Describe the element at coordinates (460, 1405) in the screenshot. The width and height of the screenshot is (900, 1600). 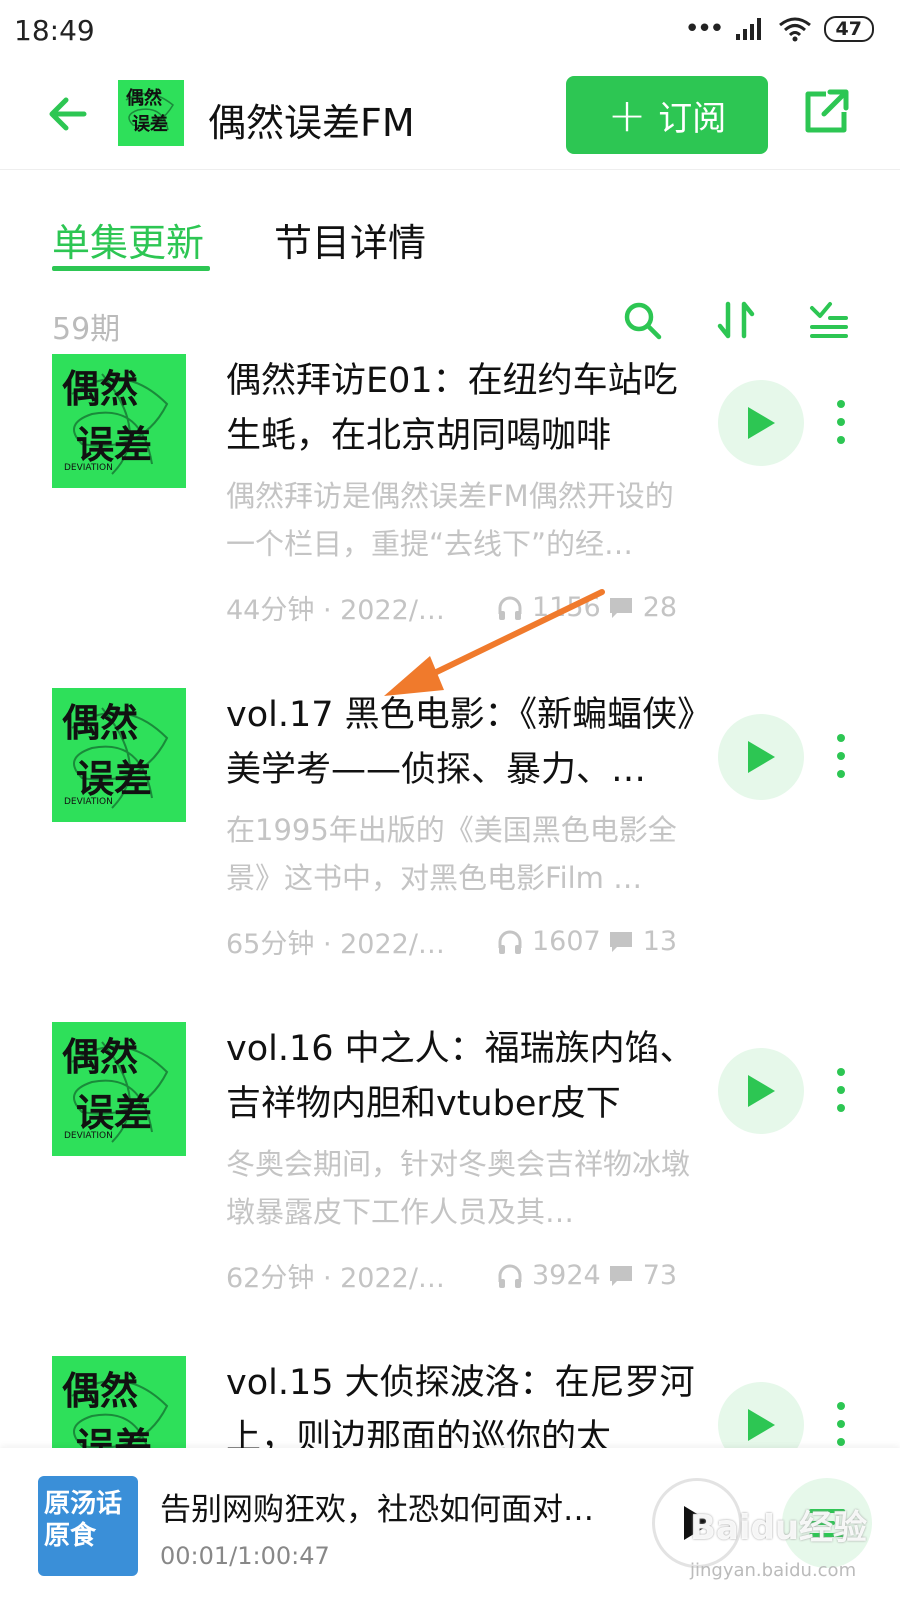
I see `episode-title: vol.15 大侦探波洛：在尼罗河上，则边那面的巡你的太` at that location.